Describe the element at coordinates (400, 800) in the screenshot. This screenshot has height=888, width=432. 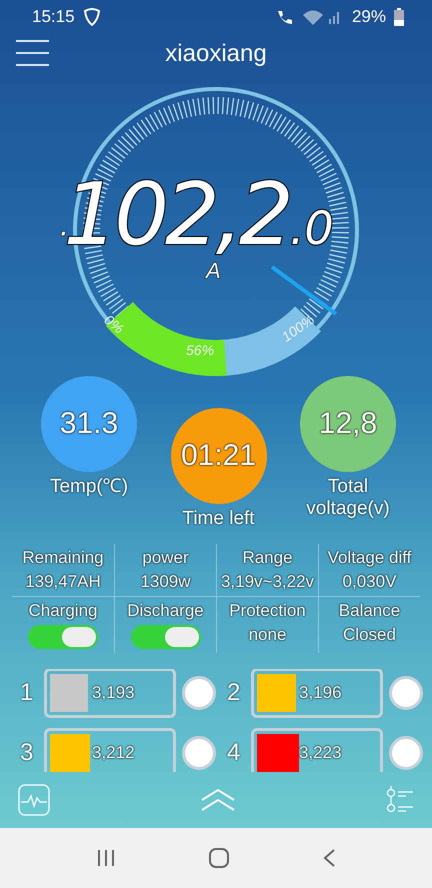
I see `timeline-icon` at that location.